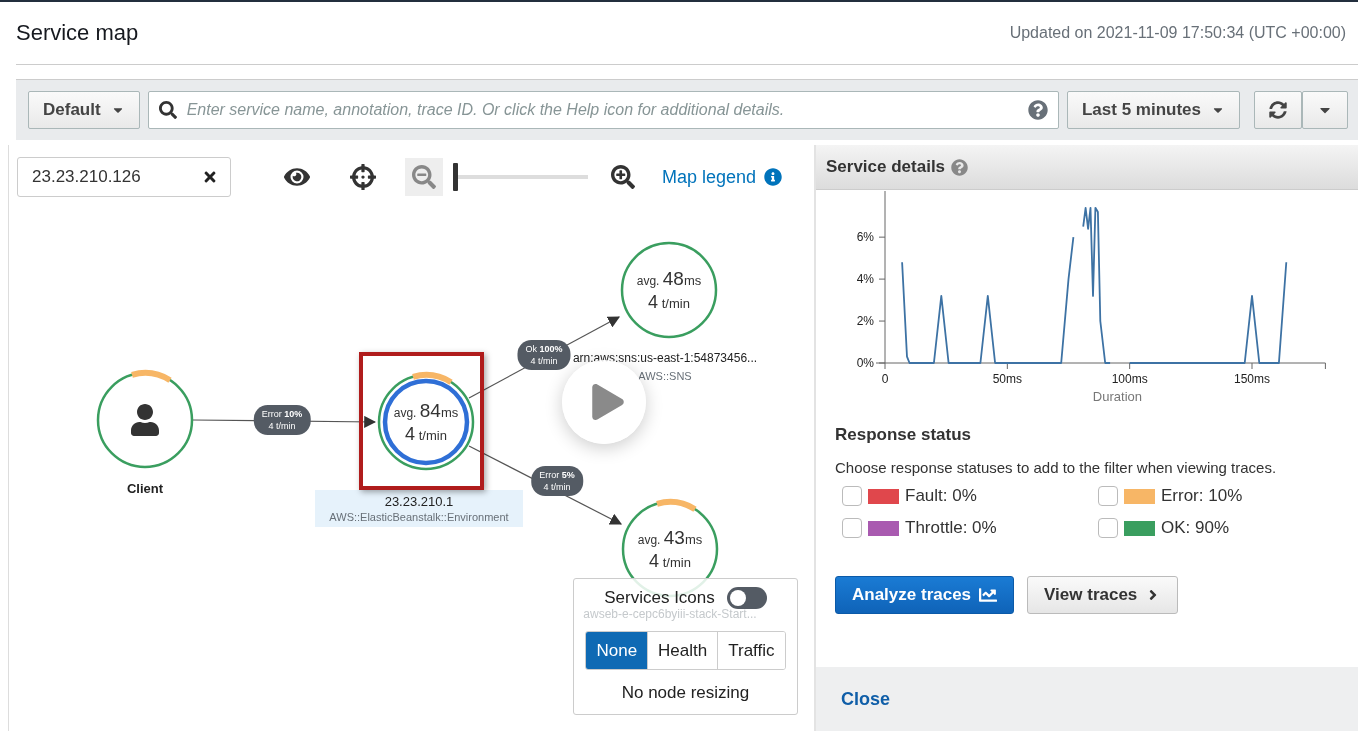 This screenshot has width=1358, height=731. Describe the element at coordinates (669, 278) in the screenshot. I see `latency-text: avg. 48ms` at that location.